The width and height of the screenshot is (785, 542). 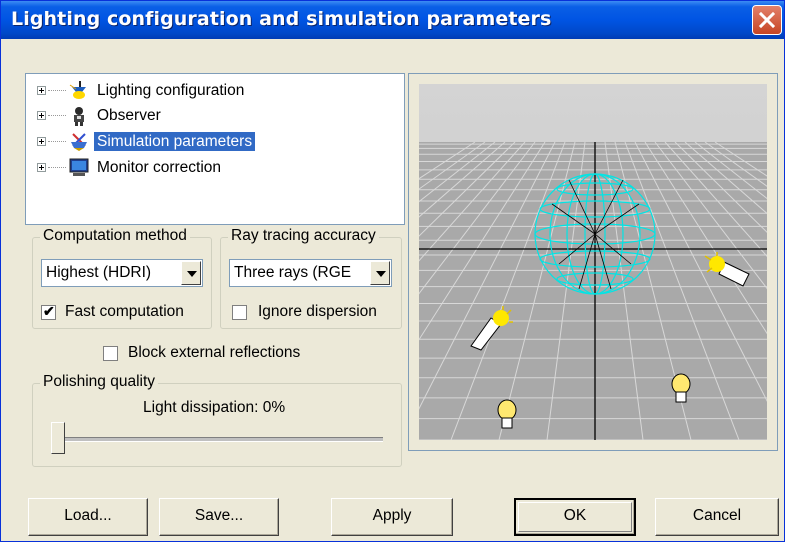 I want to click on light-dissipation-label: Light dissipation: 0%, so click(x=214, y=407).